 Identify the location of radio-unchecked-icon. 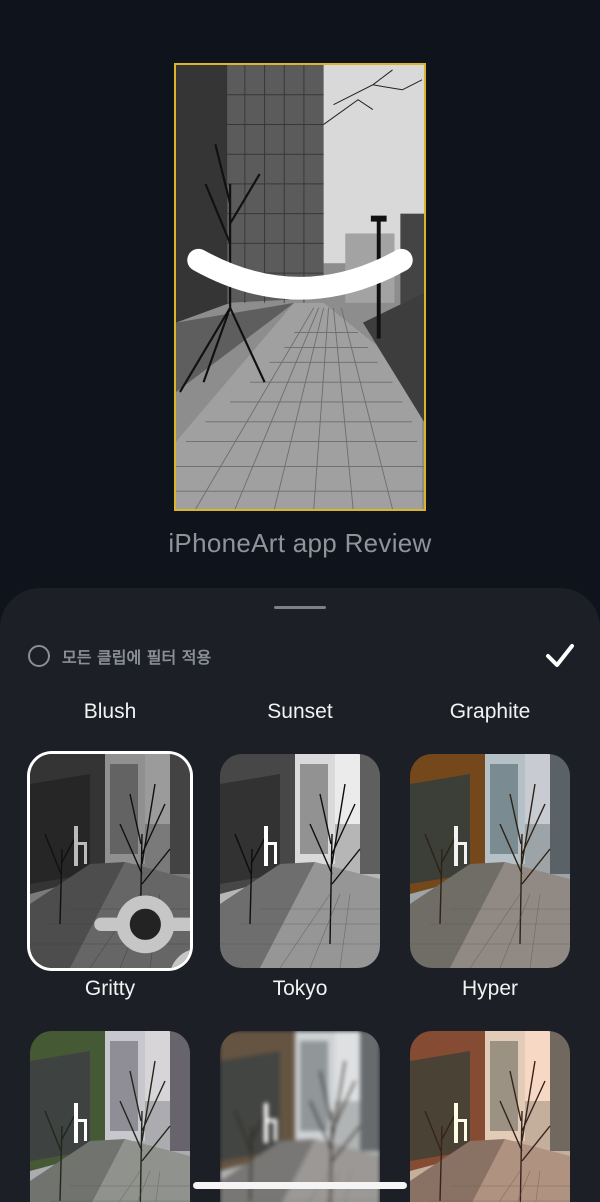
(39, 656).